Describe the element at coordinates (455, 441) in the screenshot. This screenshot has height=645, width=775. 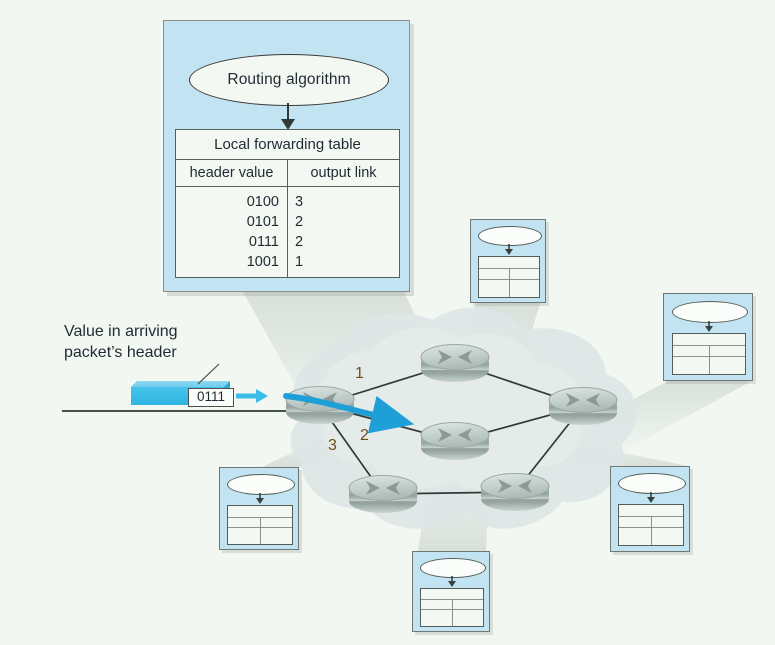
I see `router-middle` at that location.